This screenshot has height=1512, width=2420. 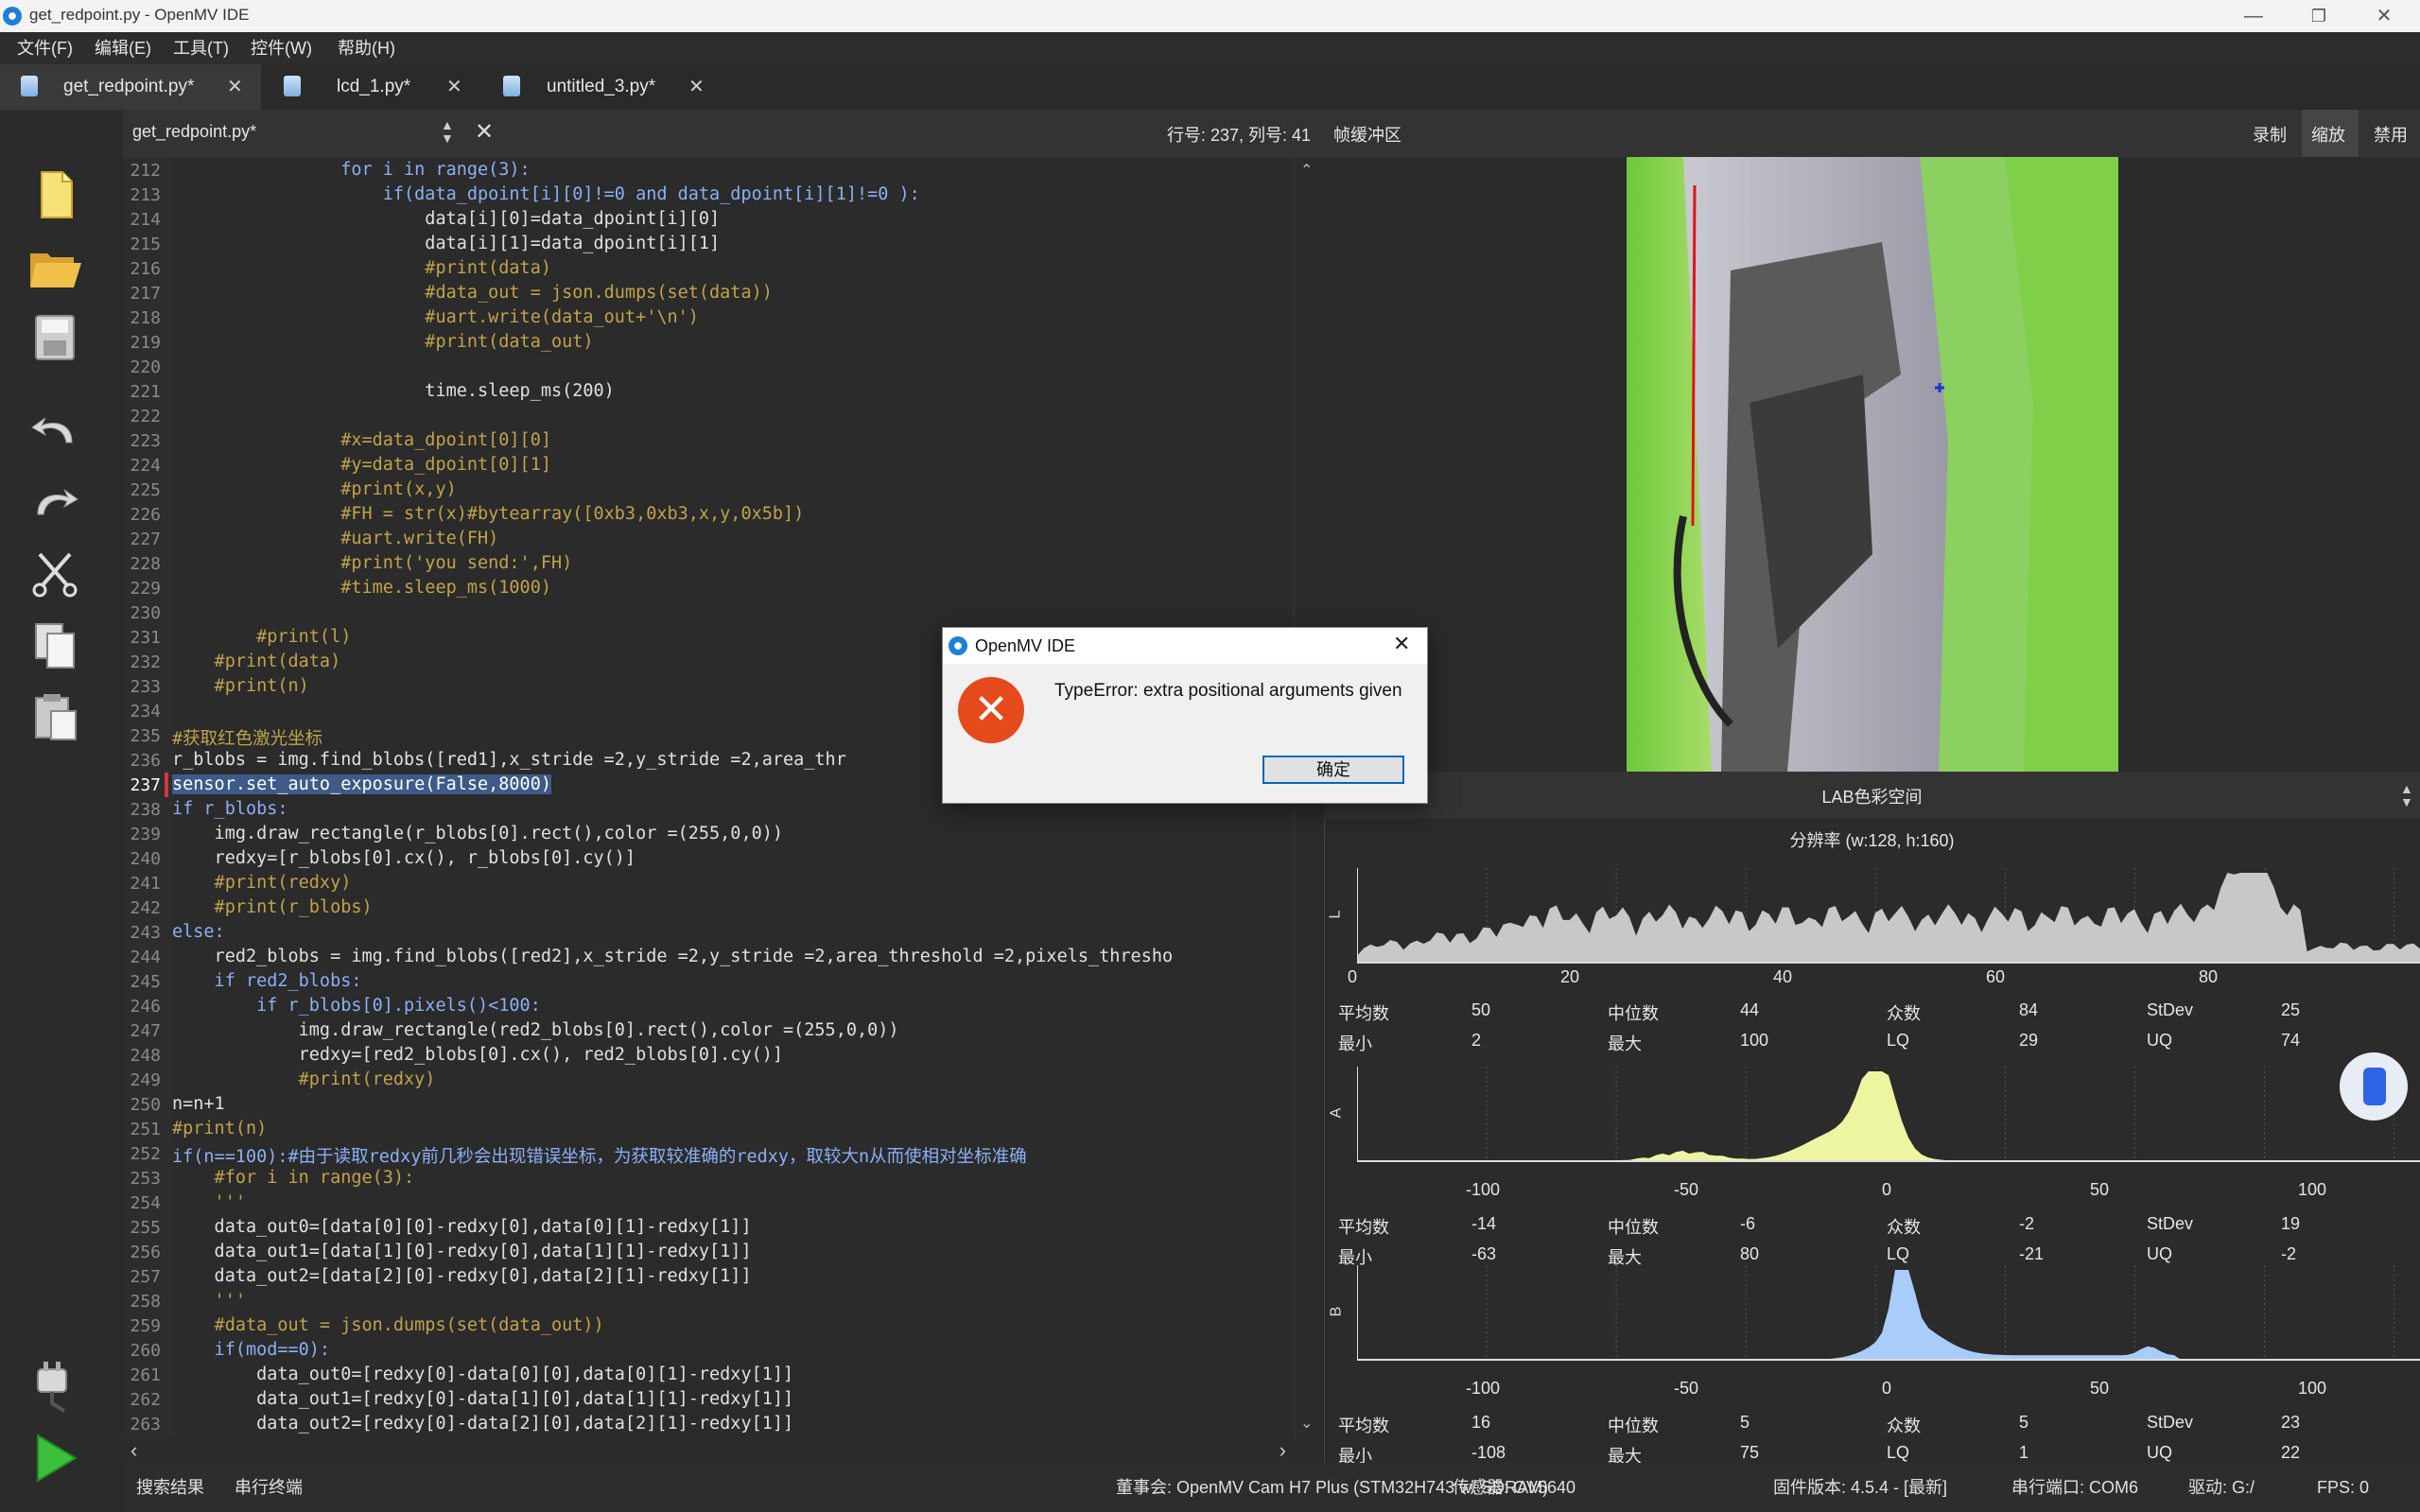 What do you see at coordinates (372, 563) in the screenshot?
I see `code-line: #print('you send:',FH)` at bounding box center [372, 563].